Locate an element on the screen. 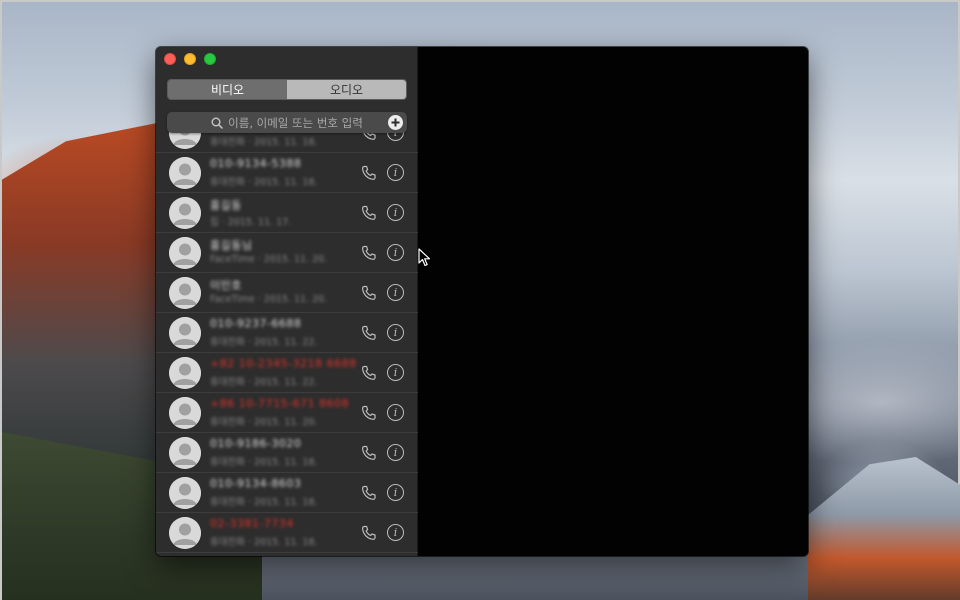 The width and height of the screenshot is (960, 600). search-placeholder: 이름, 이메일 또는 번호 입력 is located at coordinates (295, 122).